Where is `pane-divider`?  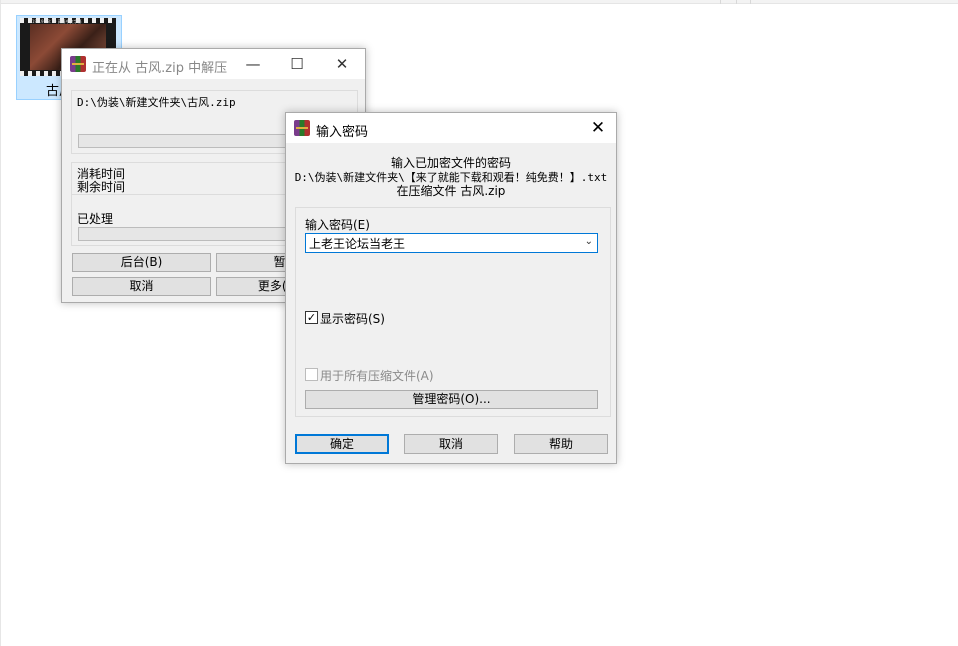 pane-divider is located at coordinates (0, 323).